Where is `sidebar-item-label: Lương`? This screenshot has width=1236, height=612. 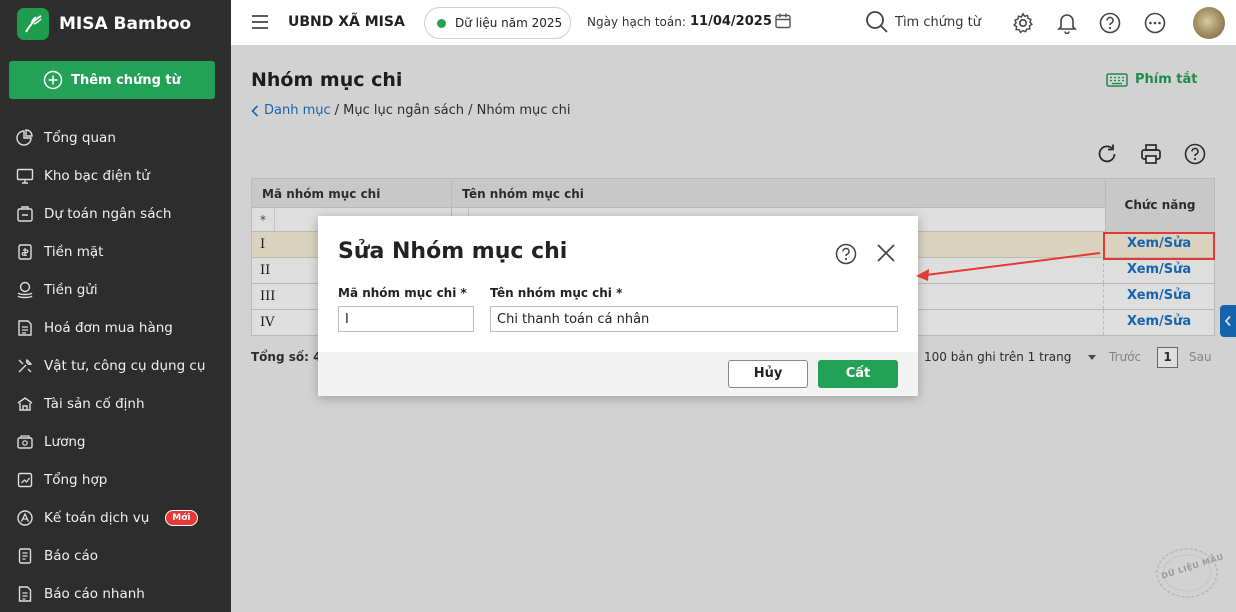 sidebar-item-label: Lương is located at coordinates (65, 442).